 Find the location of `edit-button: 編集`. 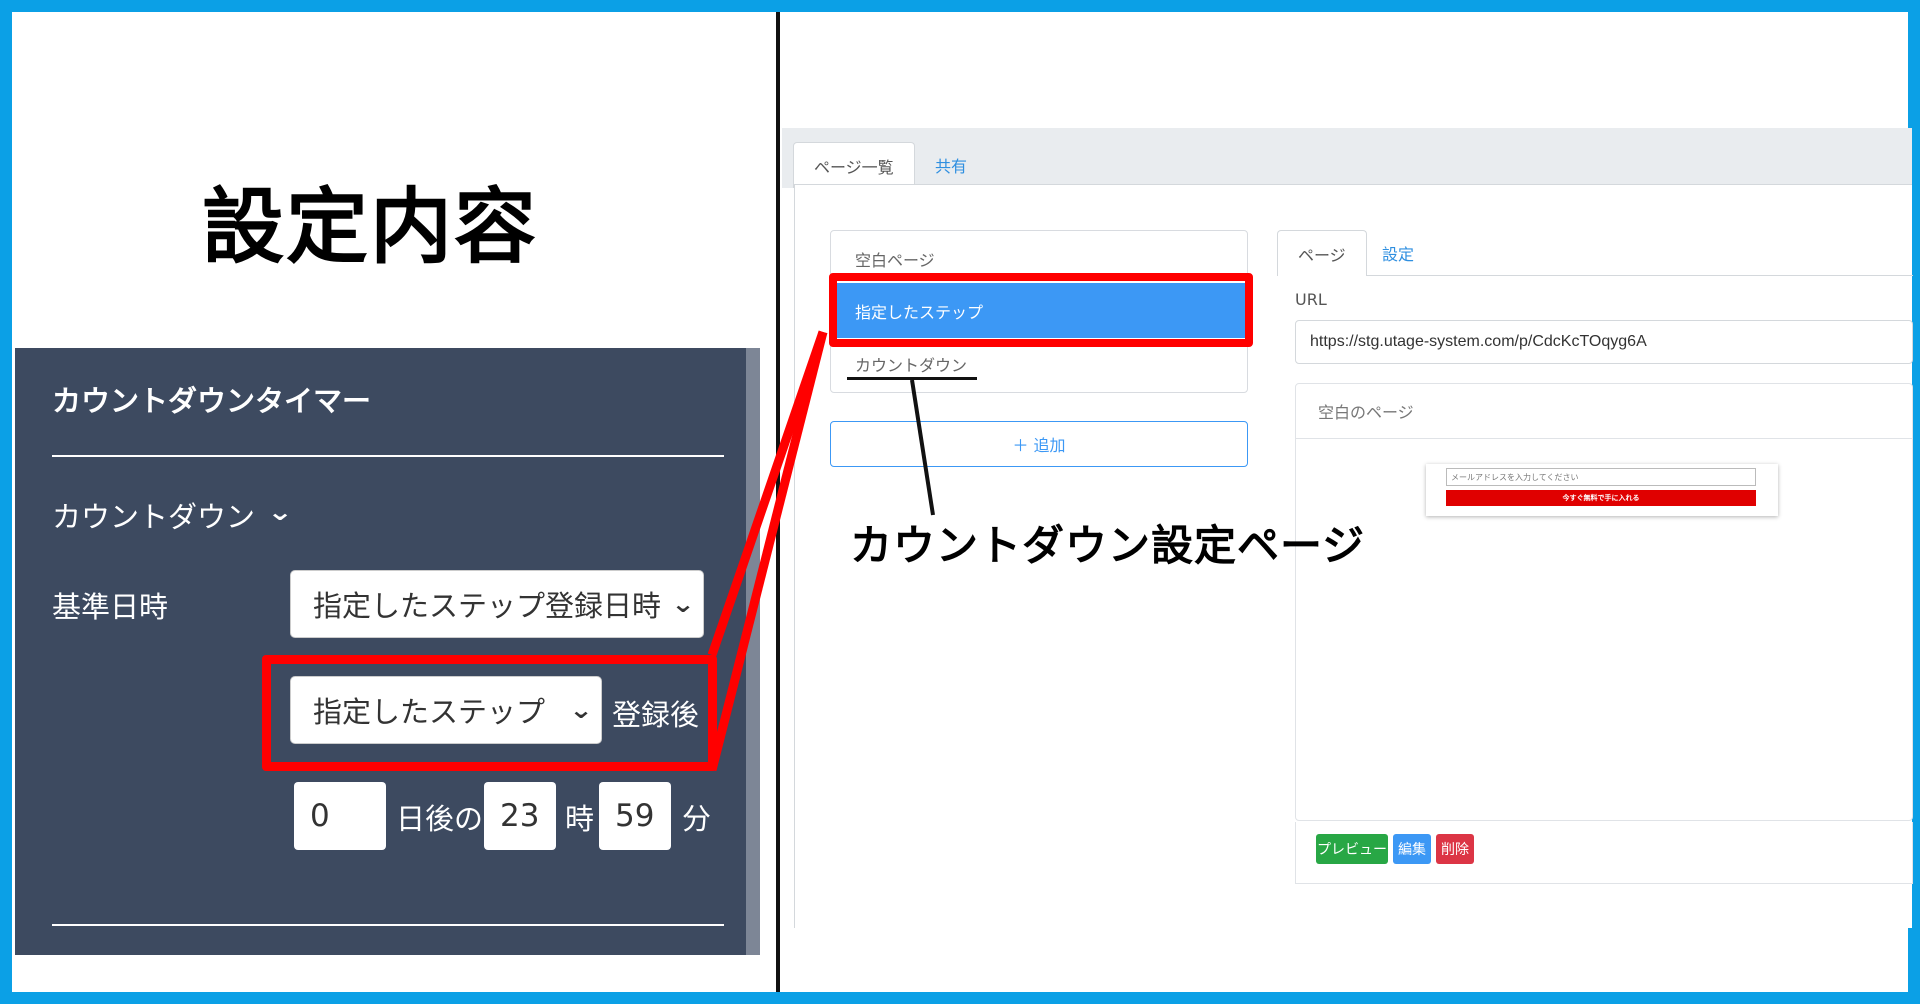

edit-button: 編集 is located at coordinates (1412, 849).